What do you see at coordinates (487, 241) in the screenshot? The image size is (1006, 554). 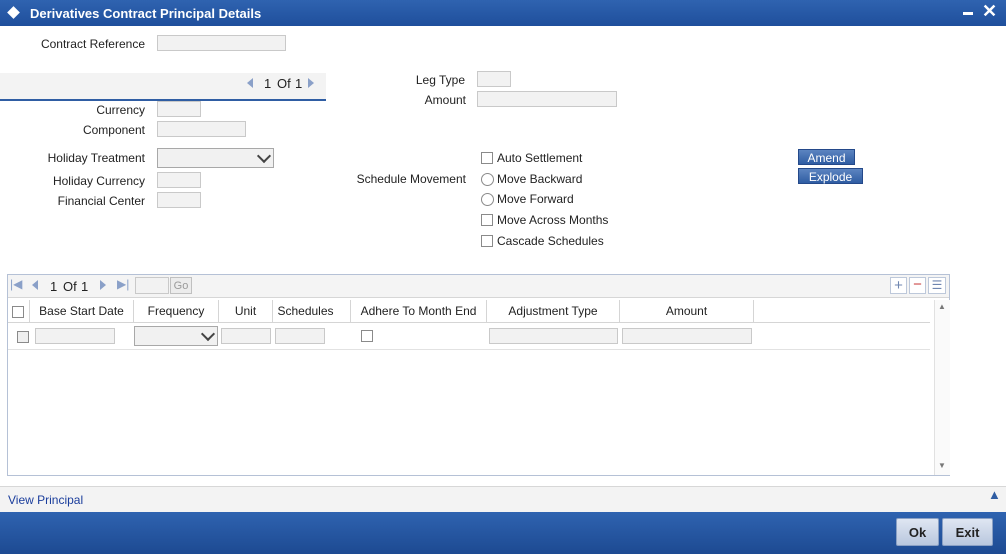 I see `cascade-schedules-checkbox` at bounding box center [487, 241].